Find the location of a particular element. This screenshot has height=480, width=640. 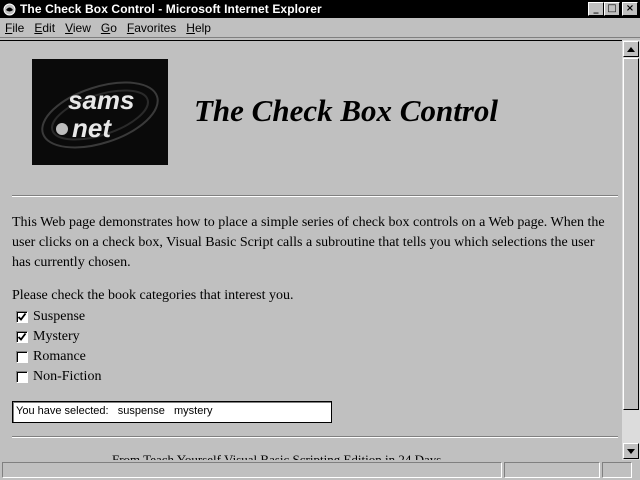

checkbox-romance is located at coordinates (22, 357).